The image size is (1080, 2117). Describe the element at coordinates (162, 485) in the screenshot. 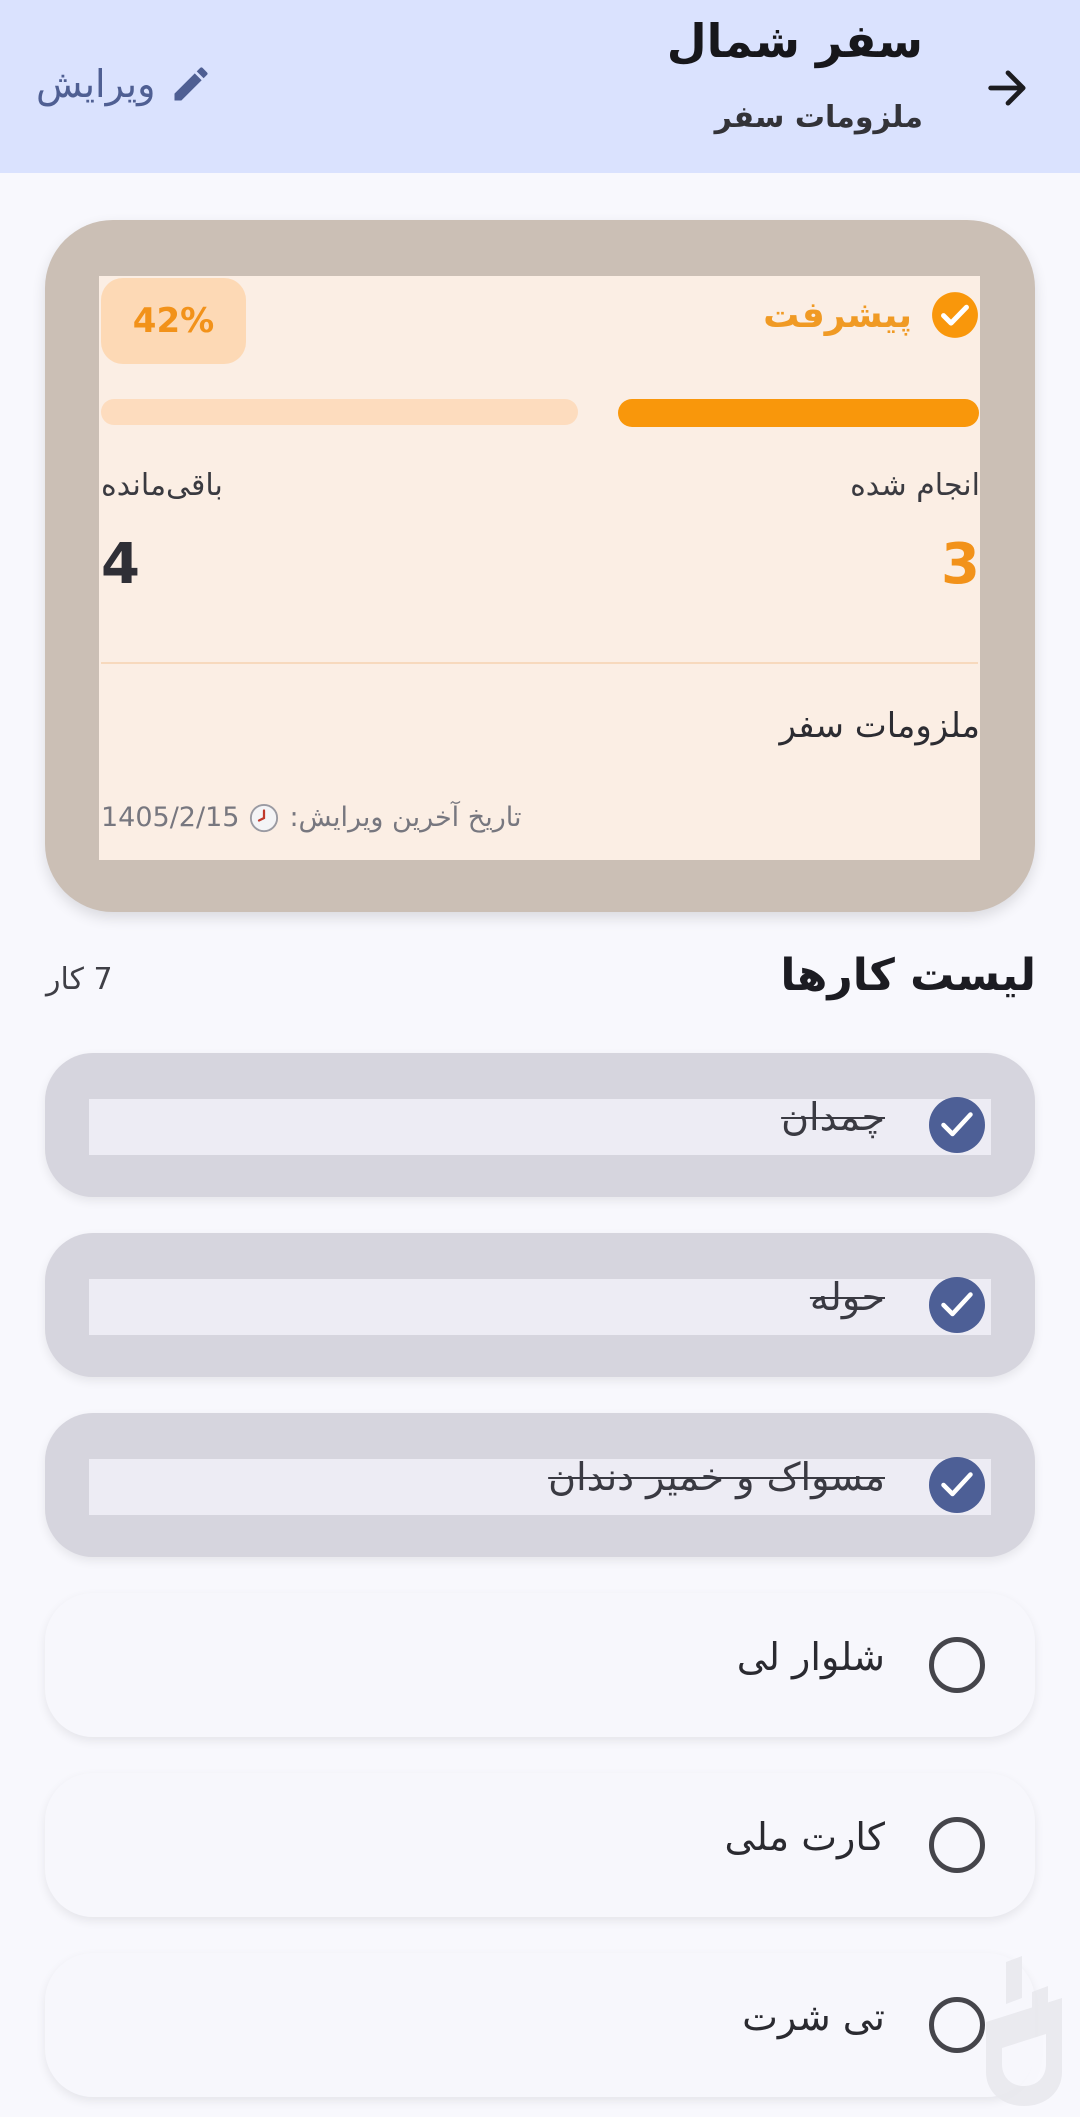

I see `remaining-label: باقی‌مانده` at that location.